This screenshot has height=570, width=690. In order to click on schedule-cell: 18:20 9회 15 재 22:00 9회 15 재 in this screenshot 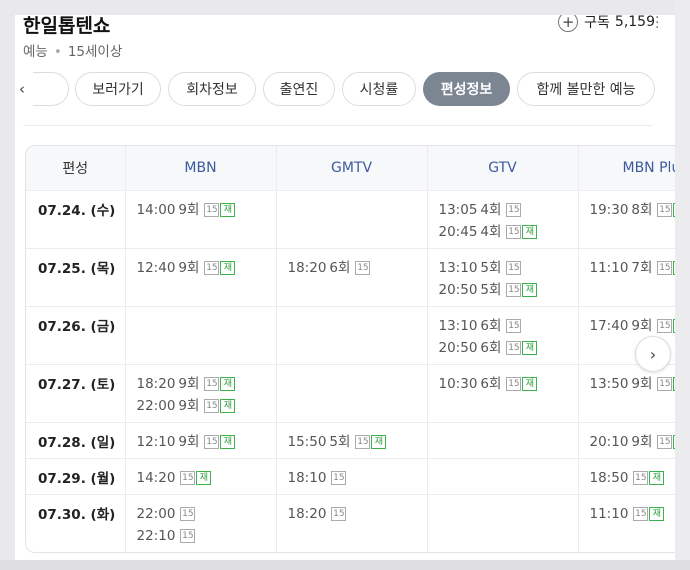, I will do `click(200, 393)`.